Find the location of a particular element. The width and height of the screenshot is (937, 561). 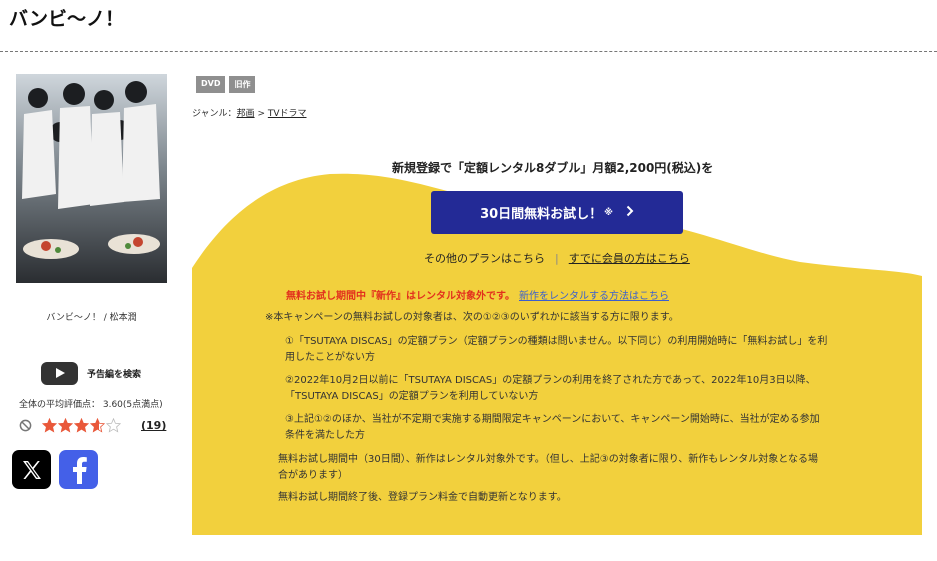

member-login-link: すでに会員の方はこちら is located at coordinates (629, 258).